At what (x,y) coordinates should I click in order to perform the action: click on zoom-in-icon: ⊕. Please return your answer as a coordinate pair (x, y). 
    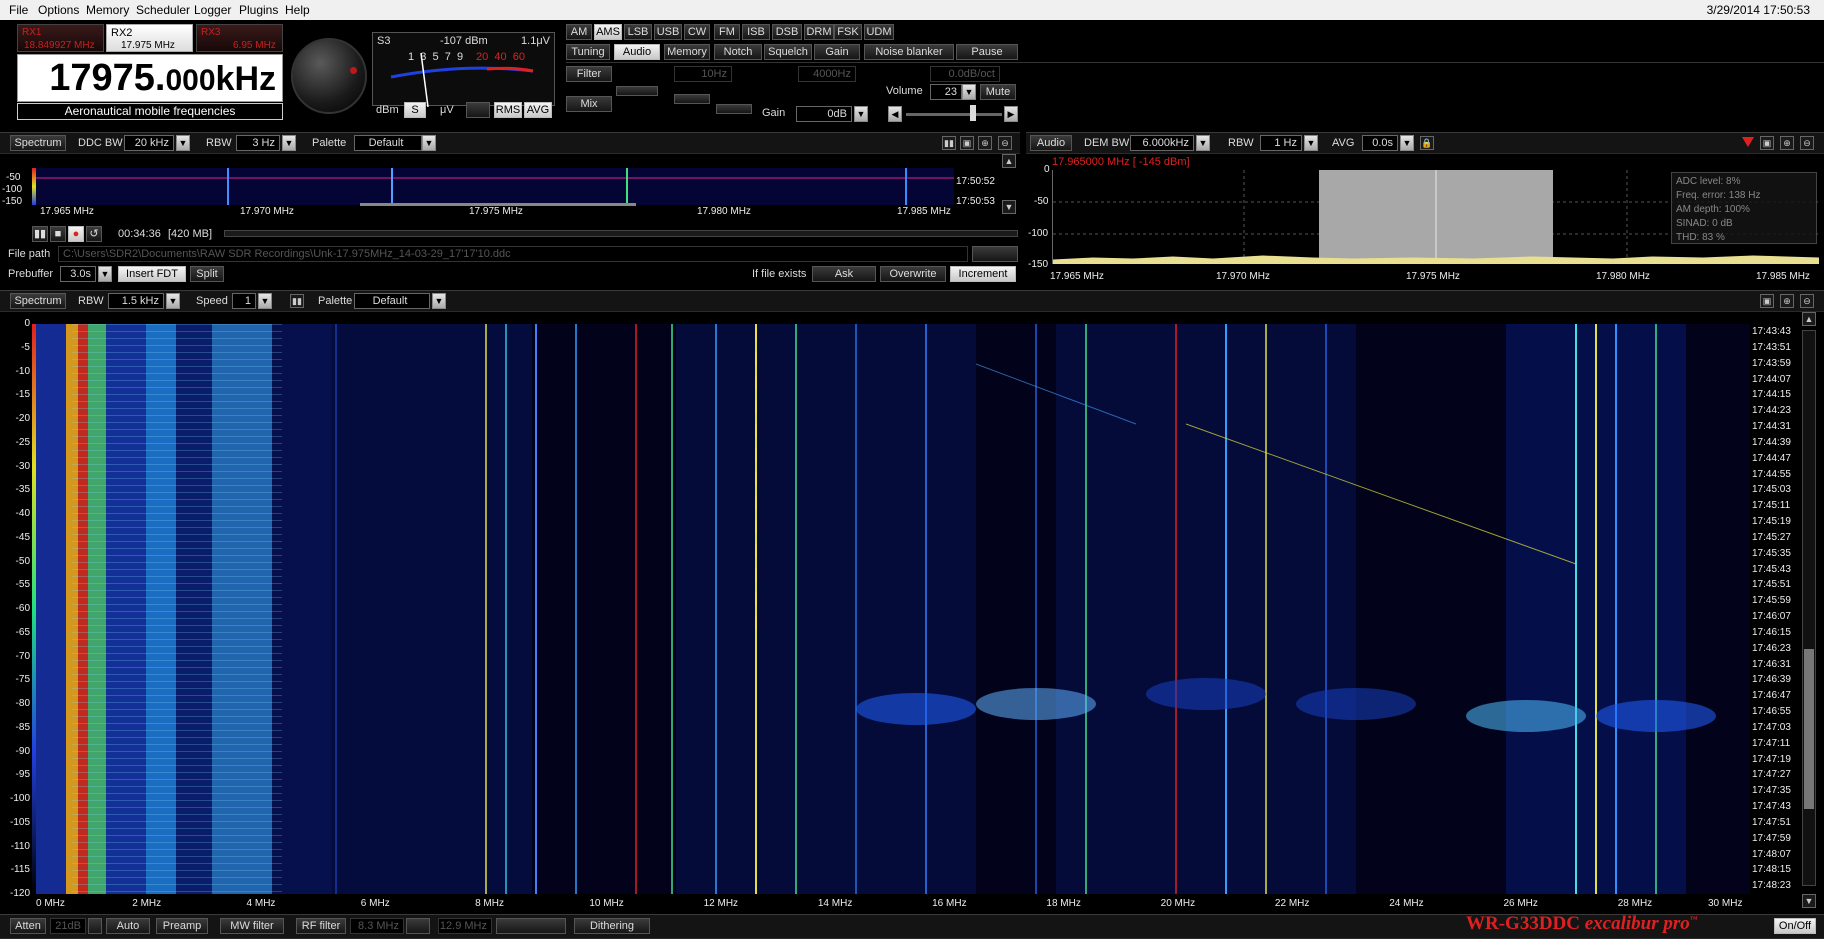
    Looking at the image, I should click on (985, 143).